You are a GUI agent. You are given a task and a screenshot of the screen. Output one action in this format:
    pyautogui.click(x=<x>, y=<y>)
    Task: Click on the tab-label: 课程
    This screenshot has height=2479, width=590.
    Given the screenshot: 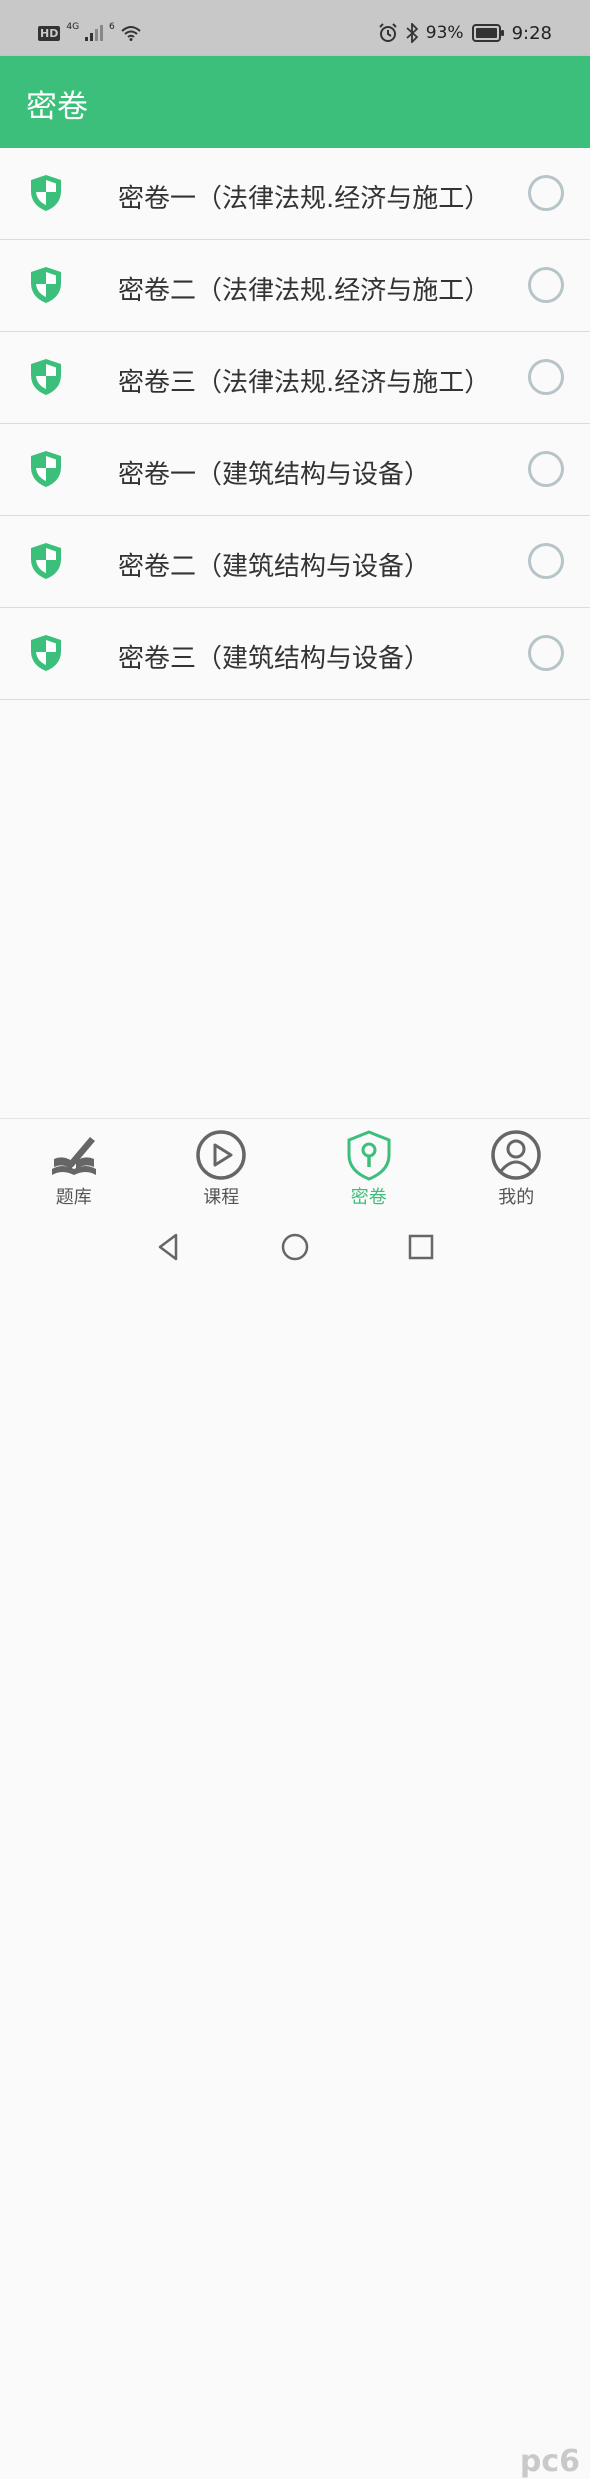 What is the action you would take?
    pyautogui.click(x=222, y=1196)
    